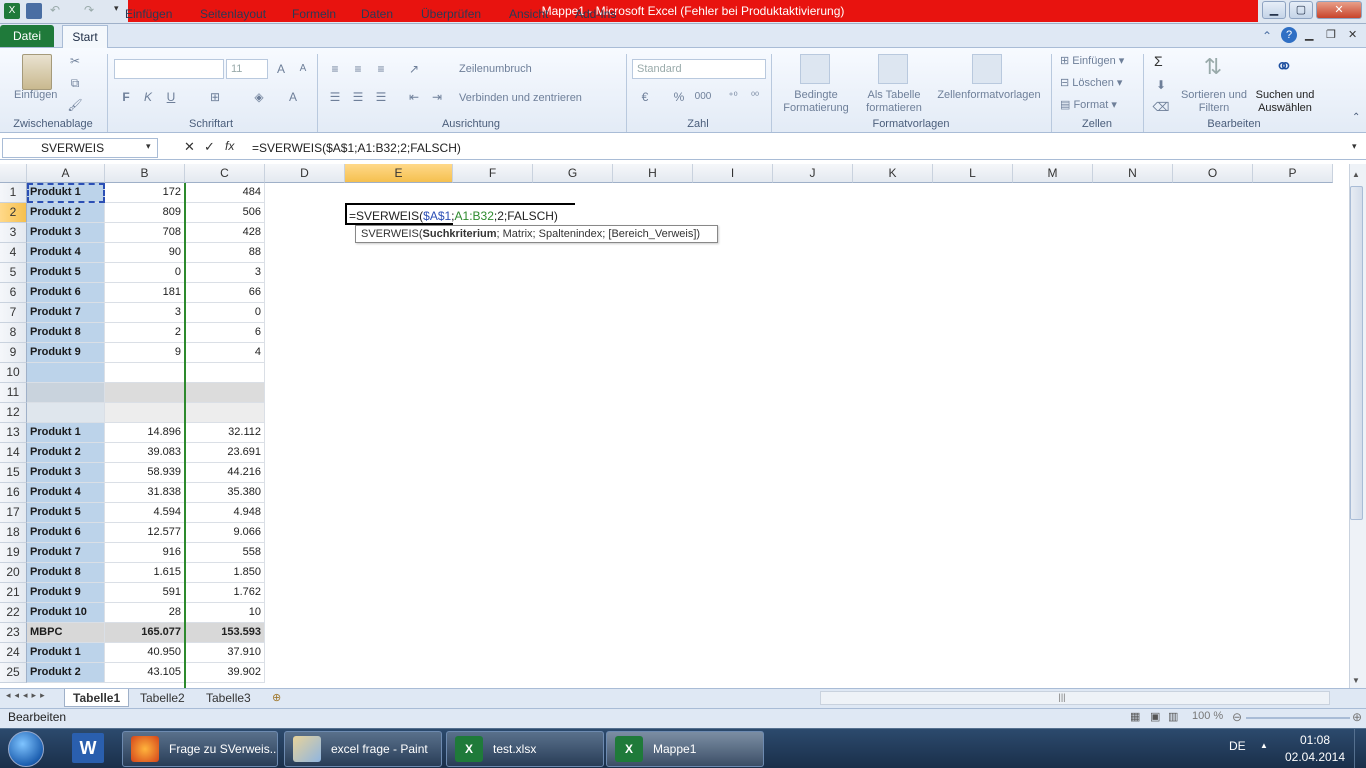 The width and height of the screenshot is (1366, 768). What do you see at coordinates (247, 69) in the screenshot?
I see `font-size-combo: 11` at bounding box center [247, 69].